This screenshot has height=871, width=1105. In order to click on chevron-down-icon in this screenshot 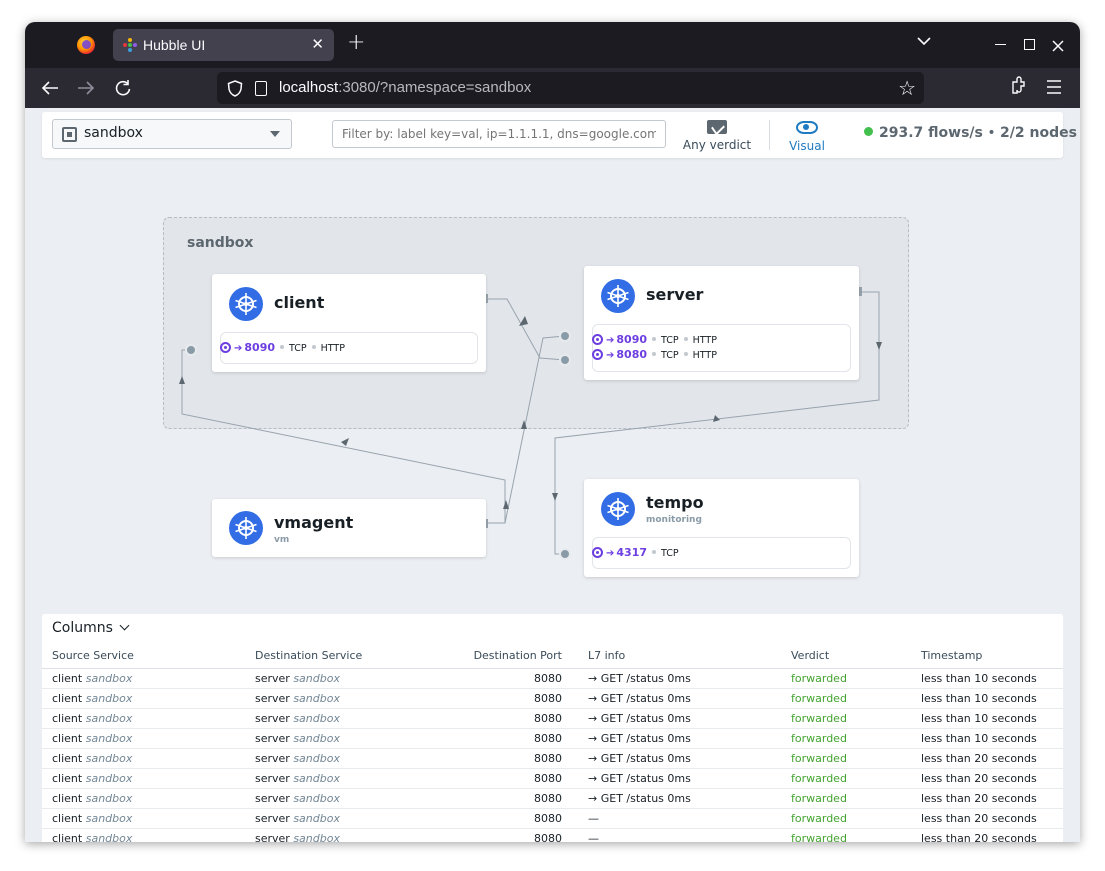, I will do `click(124, 625)`.